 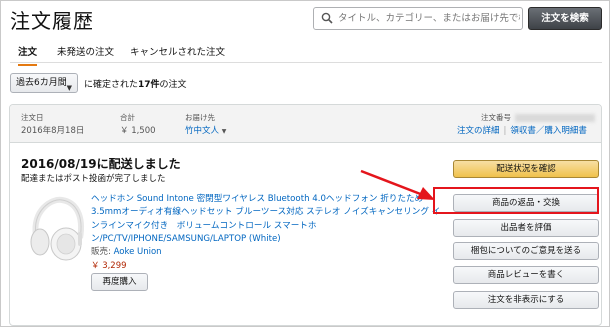 What do you see at coordinates (52, 21) in the screenshot?
I see `page-title: 注文履歴` at bounding box center [52, 21].